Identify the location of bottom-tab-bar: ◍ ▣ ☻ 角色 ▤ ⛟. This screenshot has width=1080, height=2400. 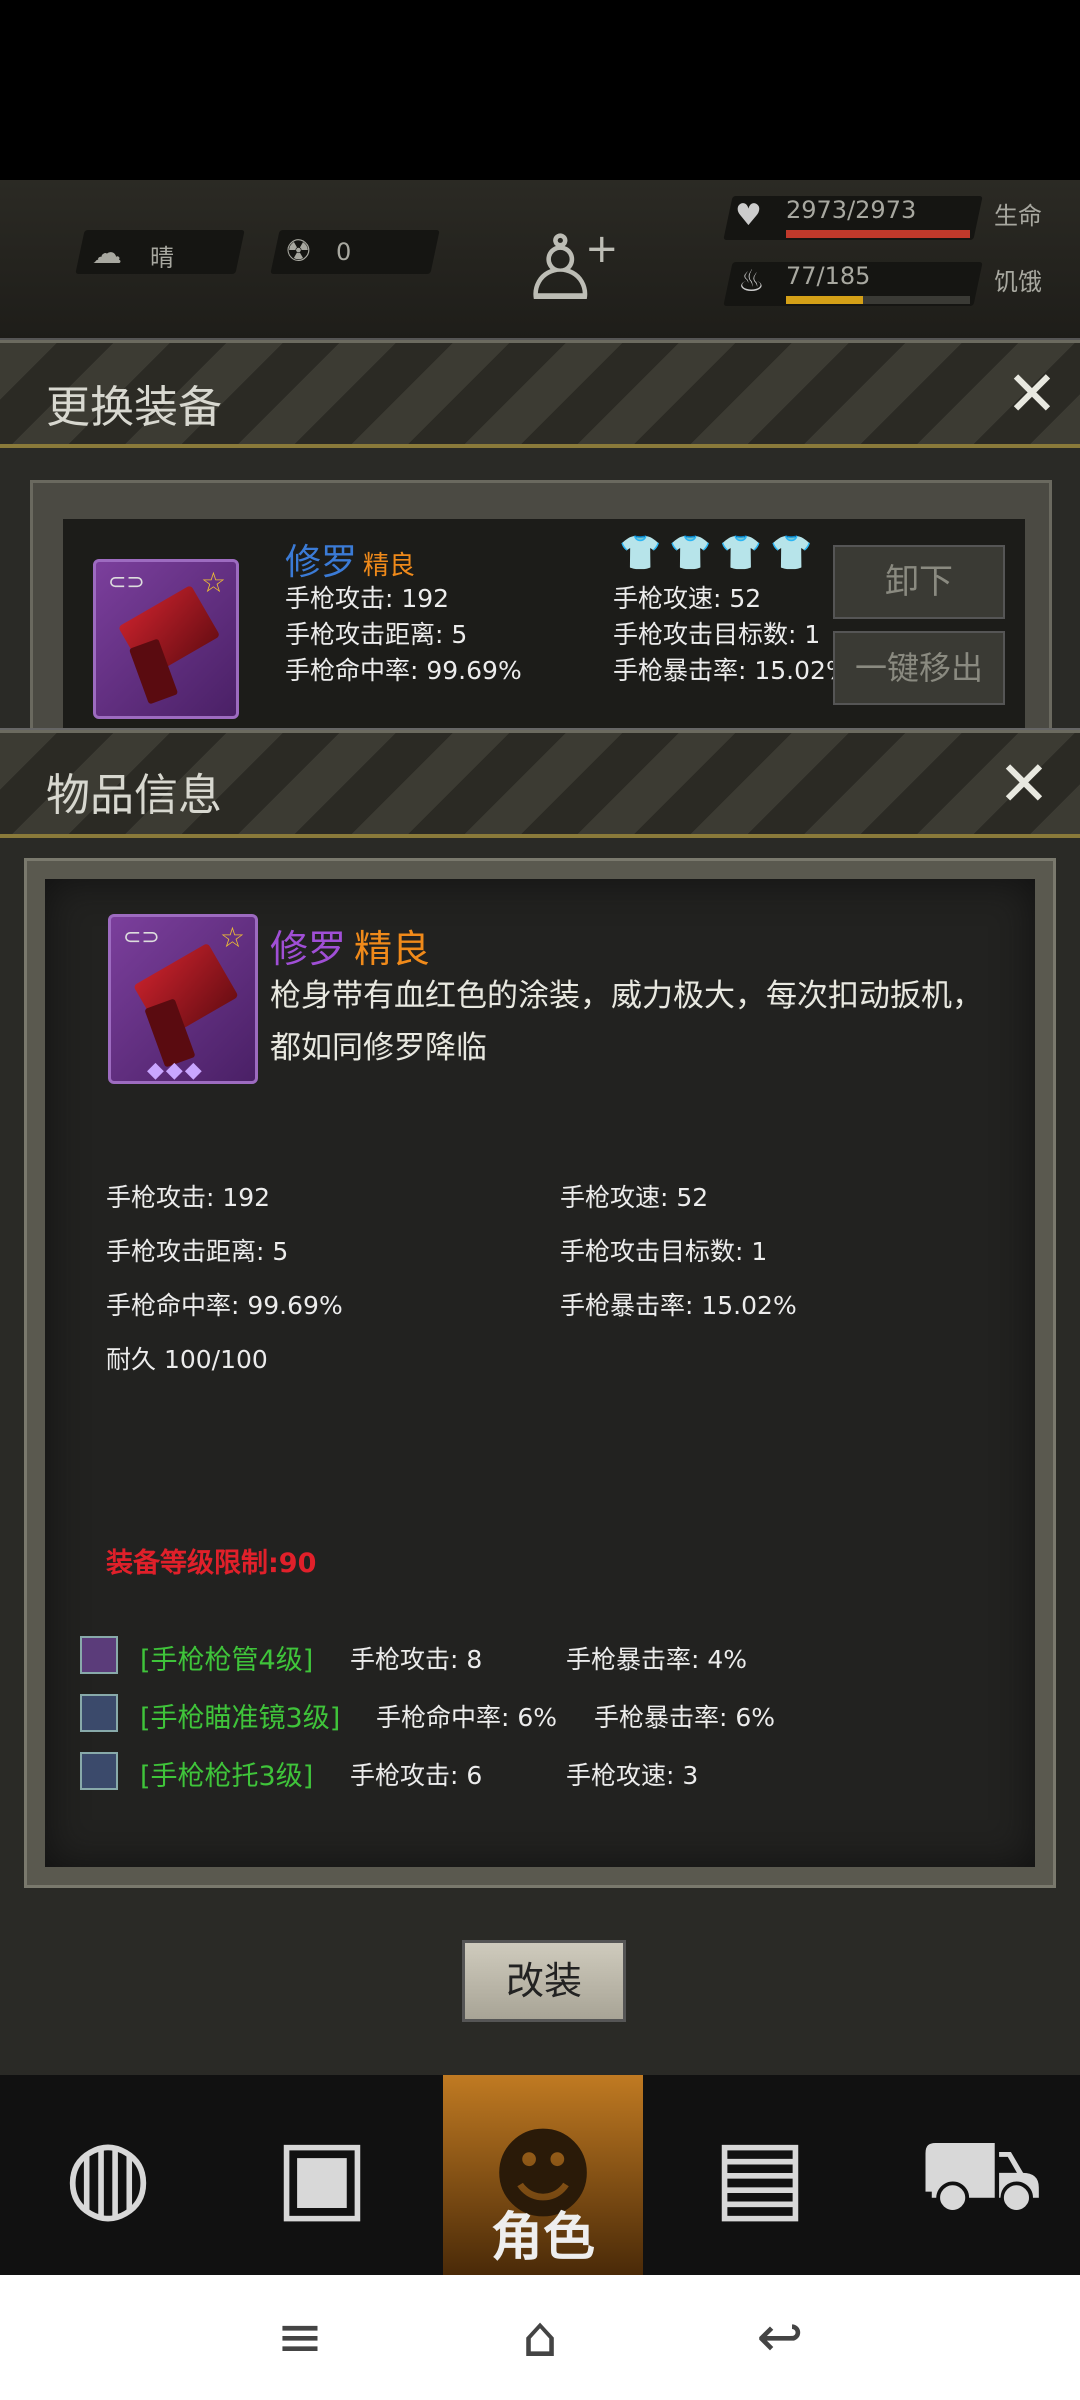
(540, 2175).